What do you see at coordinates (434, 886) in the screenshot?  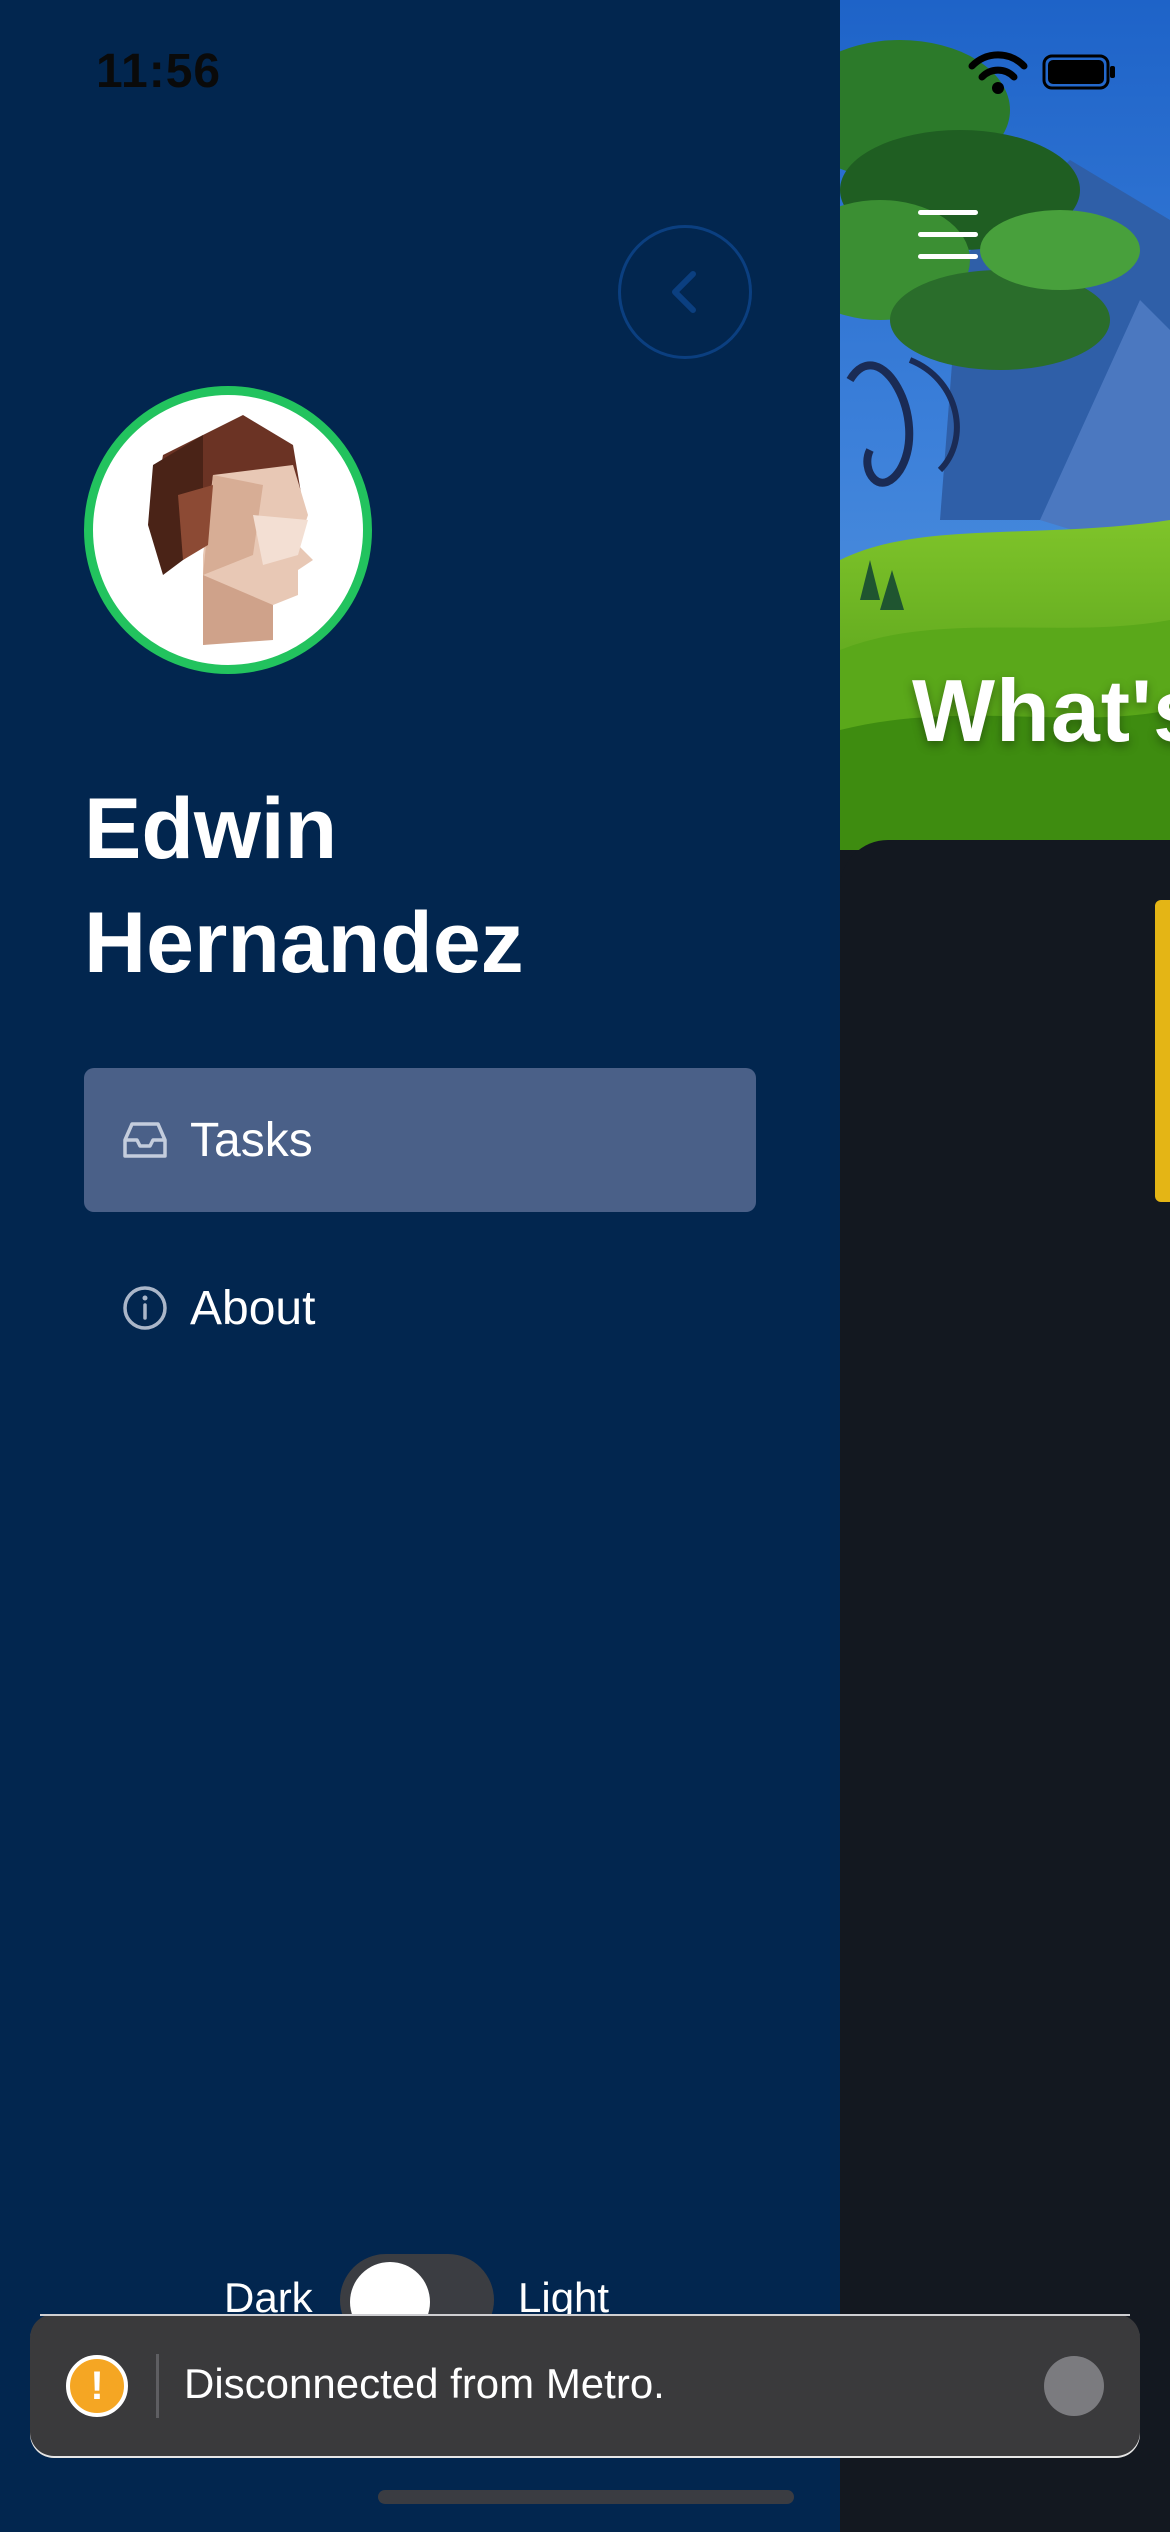 I see `user-name: Edwin Hernandez` at bounding box center [434, 886].